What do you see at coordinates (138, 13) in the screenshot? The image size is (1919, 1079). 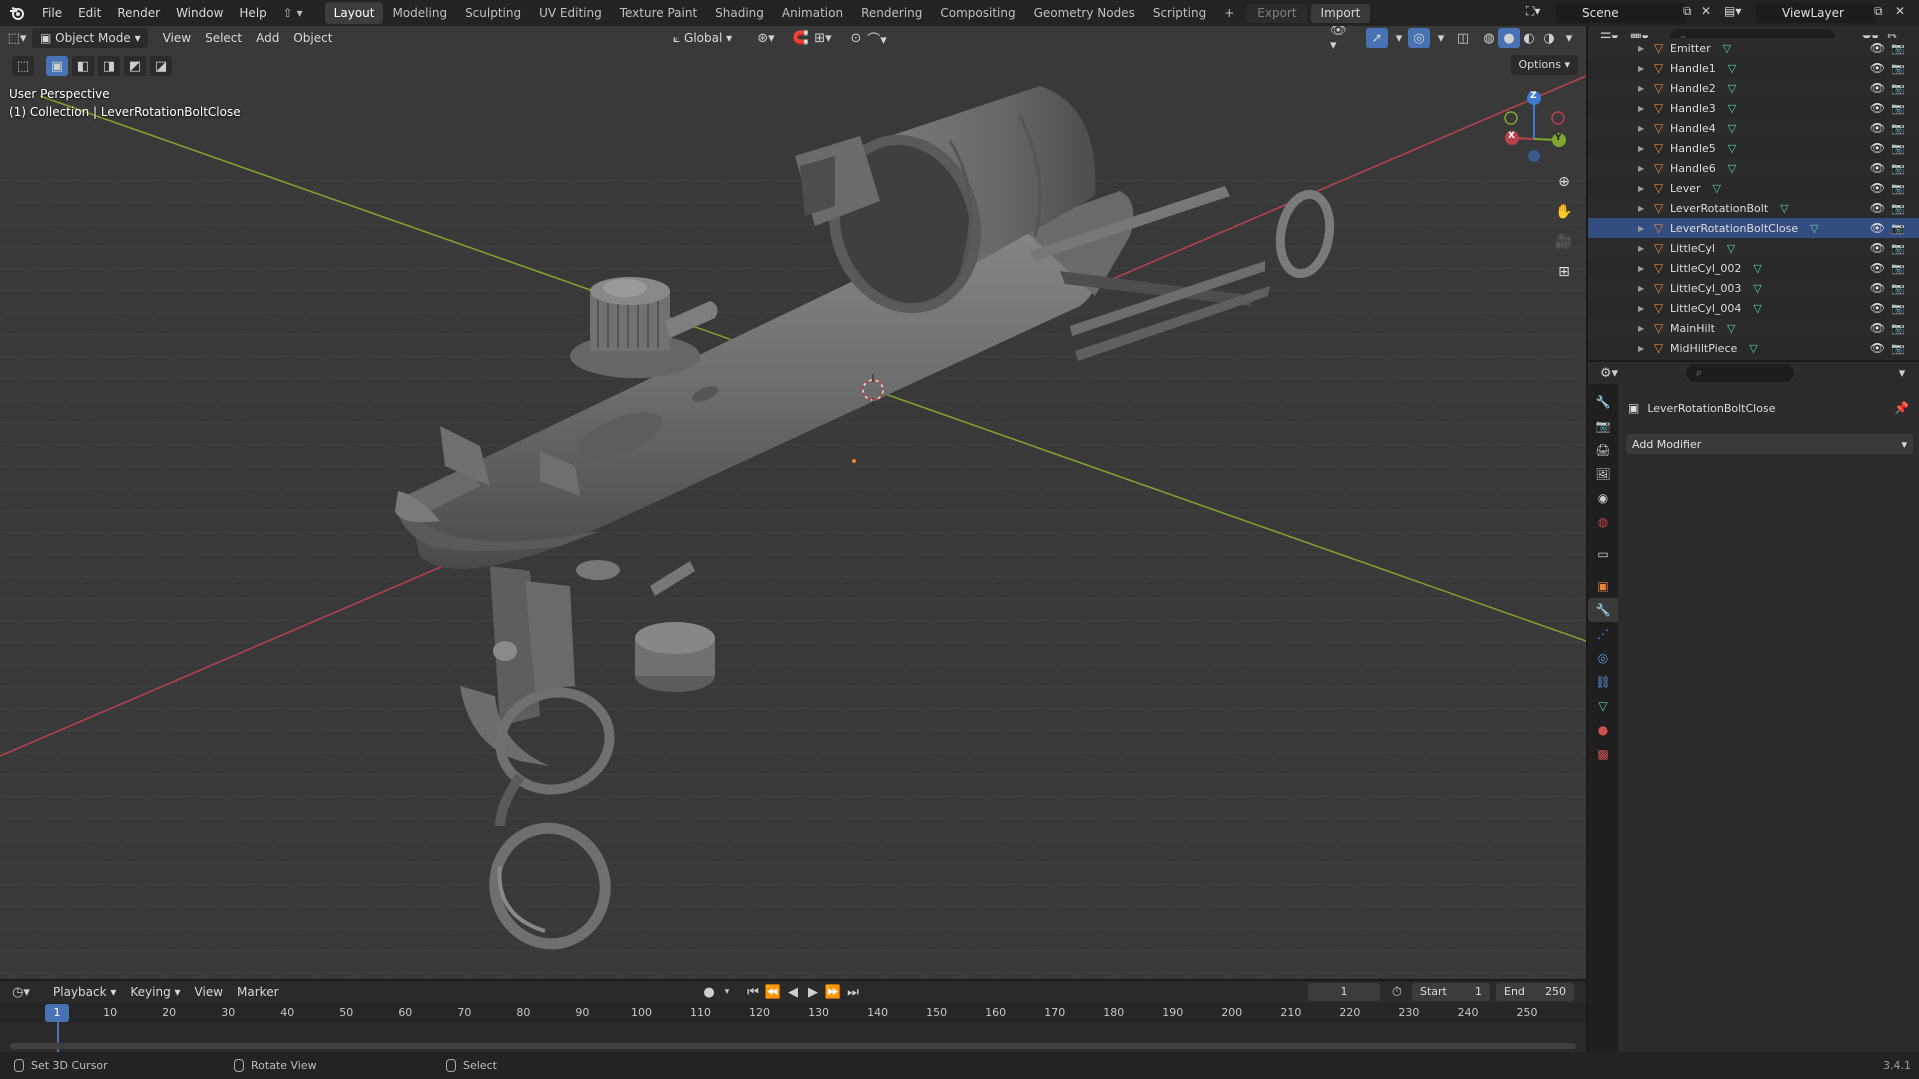 I see `menu-render: Render` at bounding box center [138, 13].